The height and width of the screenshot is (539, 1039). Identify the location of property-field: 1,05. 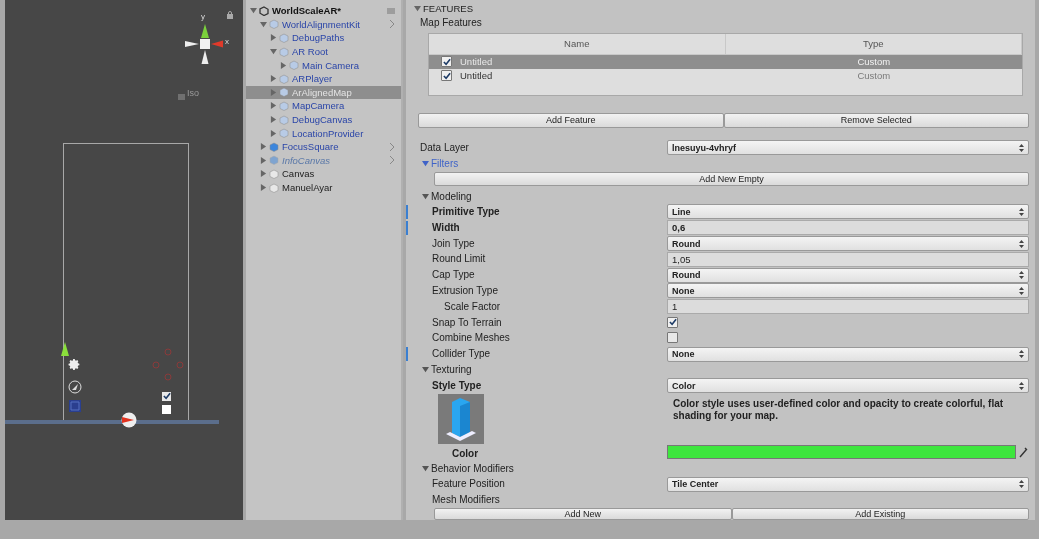
(848, 259).